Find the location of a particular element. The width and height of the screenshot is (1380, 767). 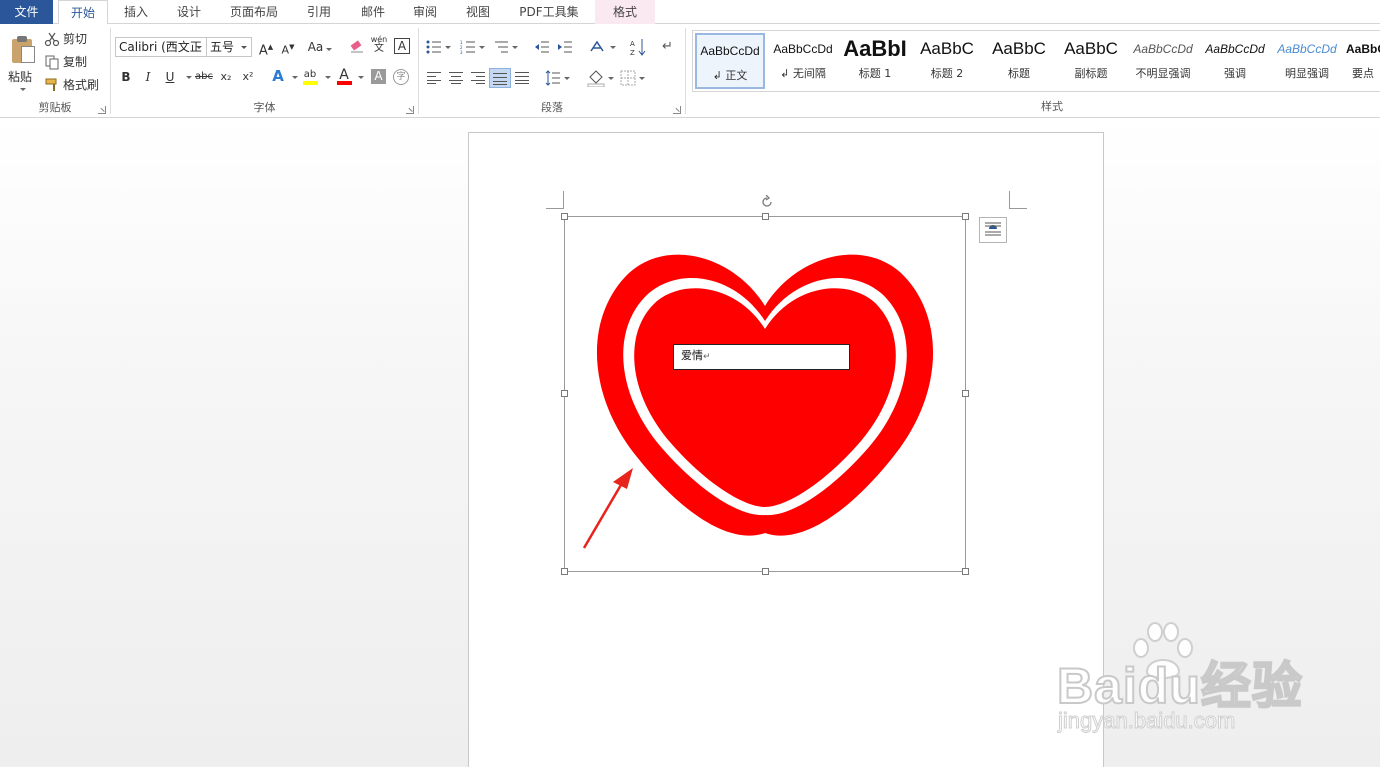

tab-review: 审阅 is located at coordinates (425, 12).